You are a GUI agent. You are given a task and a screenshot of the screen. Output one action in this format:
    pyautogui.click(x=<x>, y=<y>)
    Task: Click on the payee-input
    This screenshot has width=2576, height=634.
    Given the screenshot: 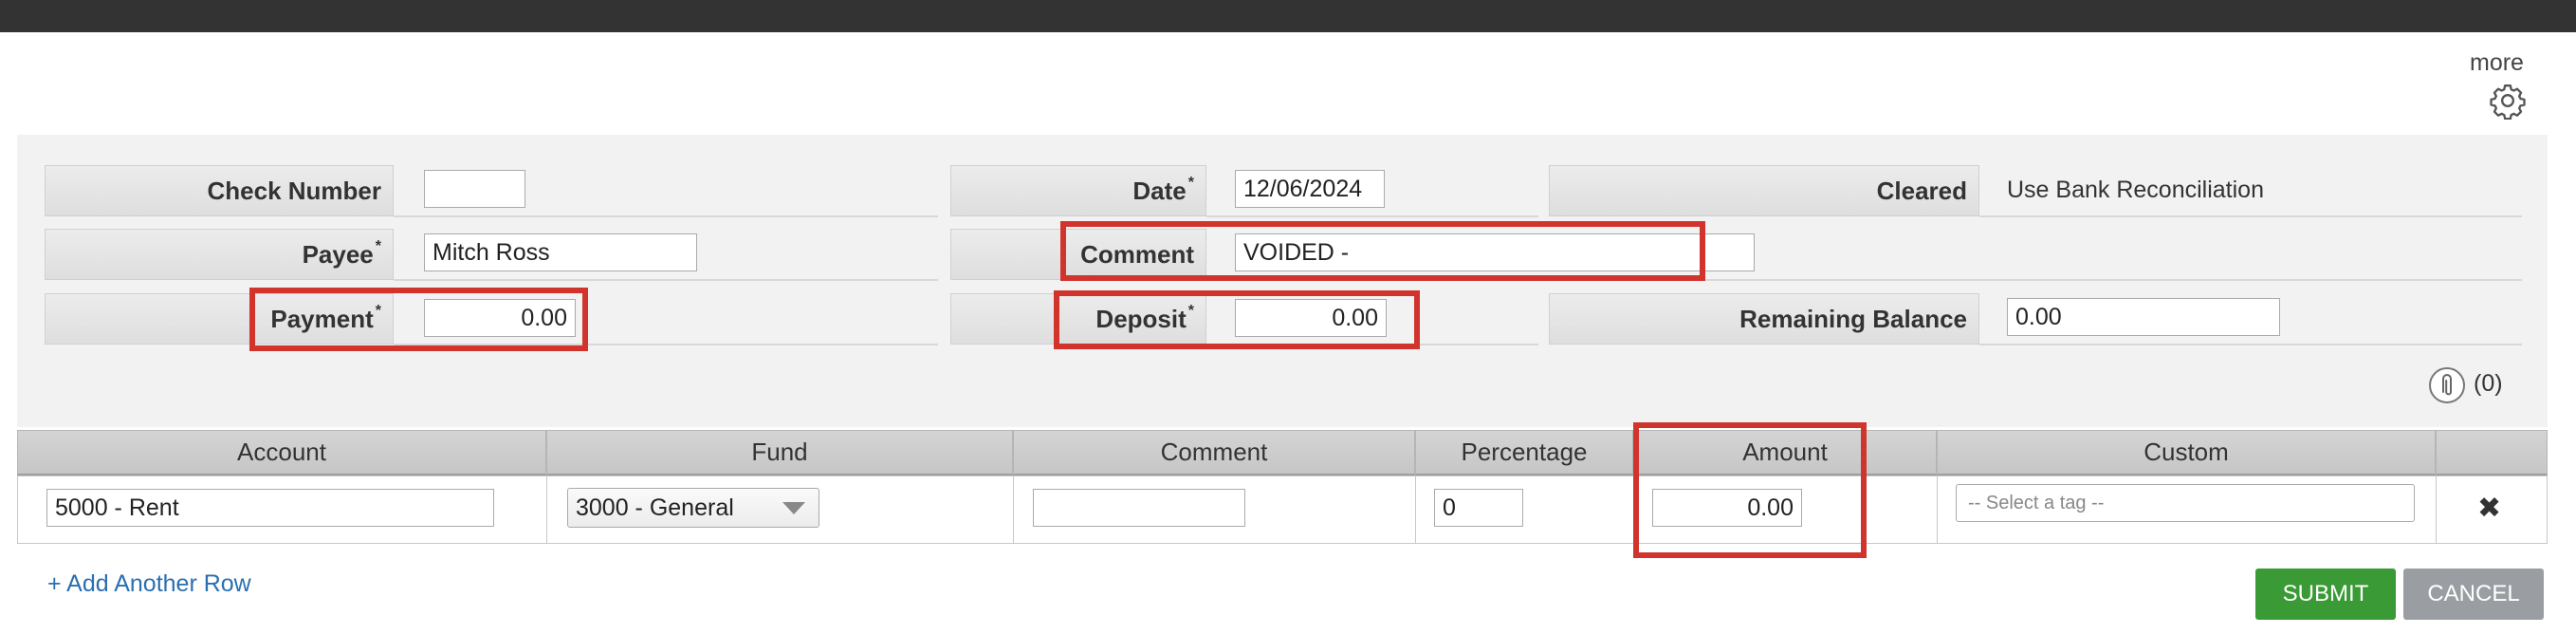 What is the action you would take?
    pyautogui.click(x=560, y=252)
    